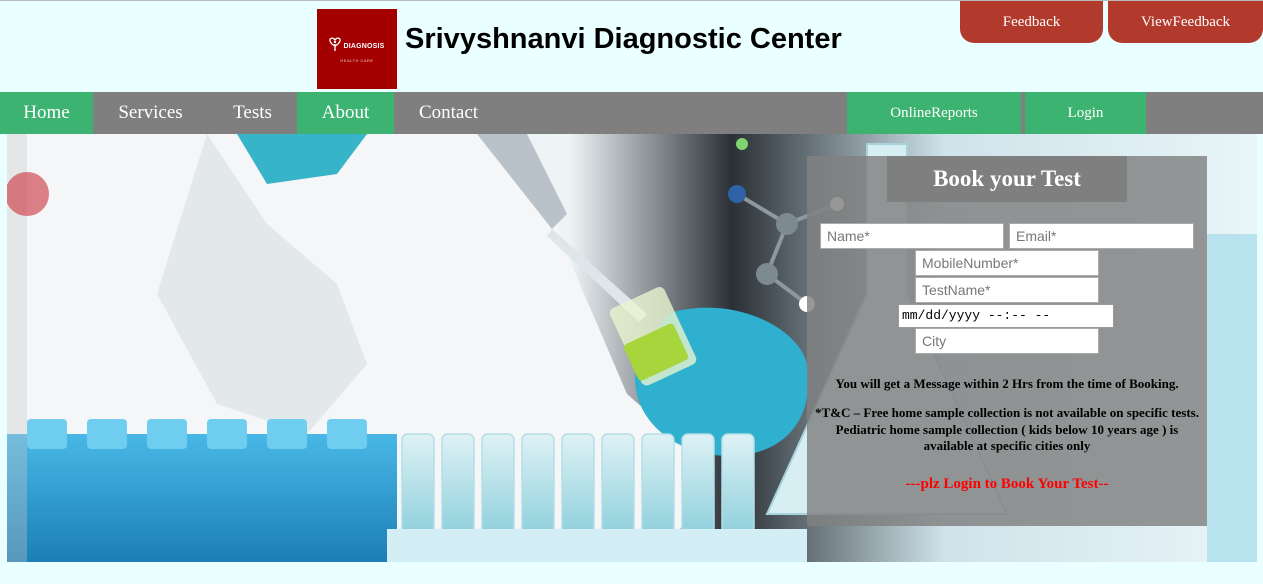  I want to click on city-input, so click(1007, 341).